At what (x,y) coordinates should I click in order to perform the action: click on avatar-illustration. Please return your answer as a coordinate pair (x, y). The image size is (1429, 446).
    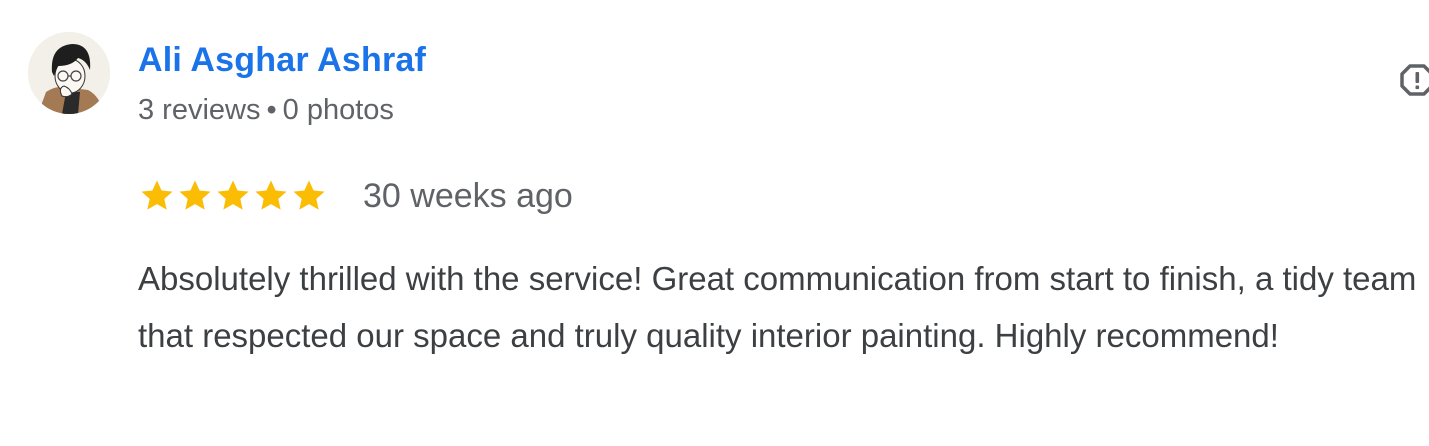
    Looking at the image, I should click on (69, 73).